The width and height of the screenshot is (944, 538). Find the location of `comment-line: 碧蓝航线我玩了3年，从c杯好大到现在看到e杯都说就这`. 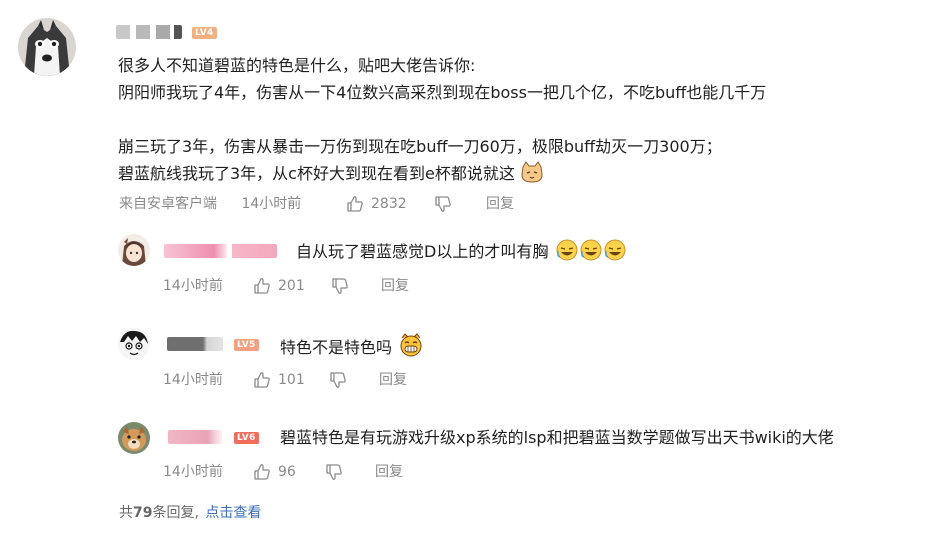

comment-line: 碧蓝航线我玩了3年，从c杯好大到现在看到e杯都说就这 is located at coordinates (442, 173).